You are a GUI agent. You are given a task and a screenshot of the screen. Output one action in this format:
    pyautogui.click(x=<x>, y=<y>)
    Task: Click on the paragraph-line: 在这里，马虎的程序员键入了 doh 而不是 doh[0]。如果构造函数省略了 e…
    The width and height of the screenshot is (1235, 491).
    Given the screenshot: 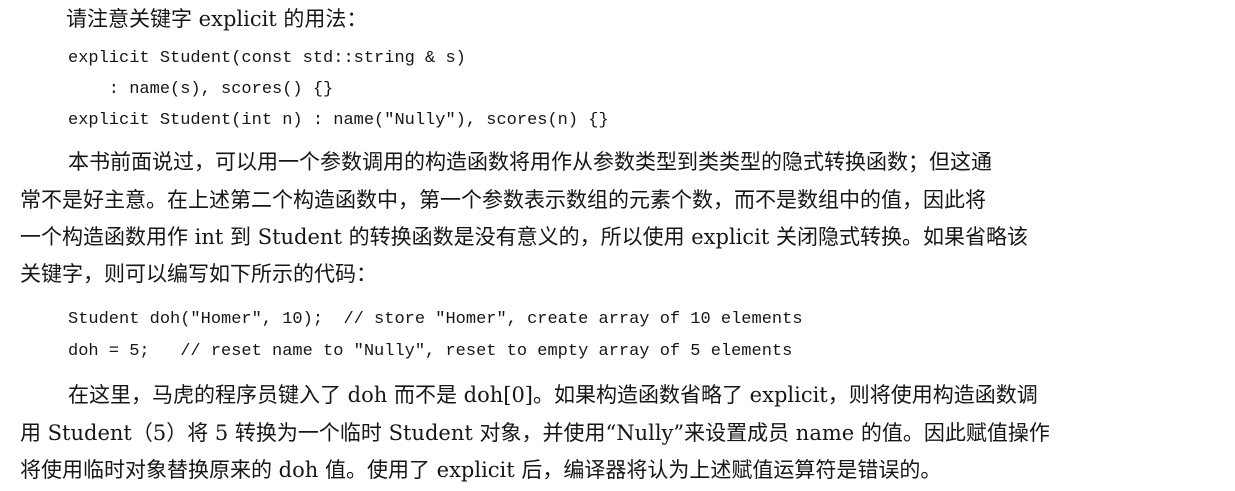 What is the action you would take?
    pyautogui.click(x=553, y=395)
    